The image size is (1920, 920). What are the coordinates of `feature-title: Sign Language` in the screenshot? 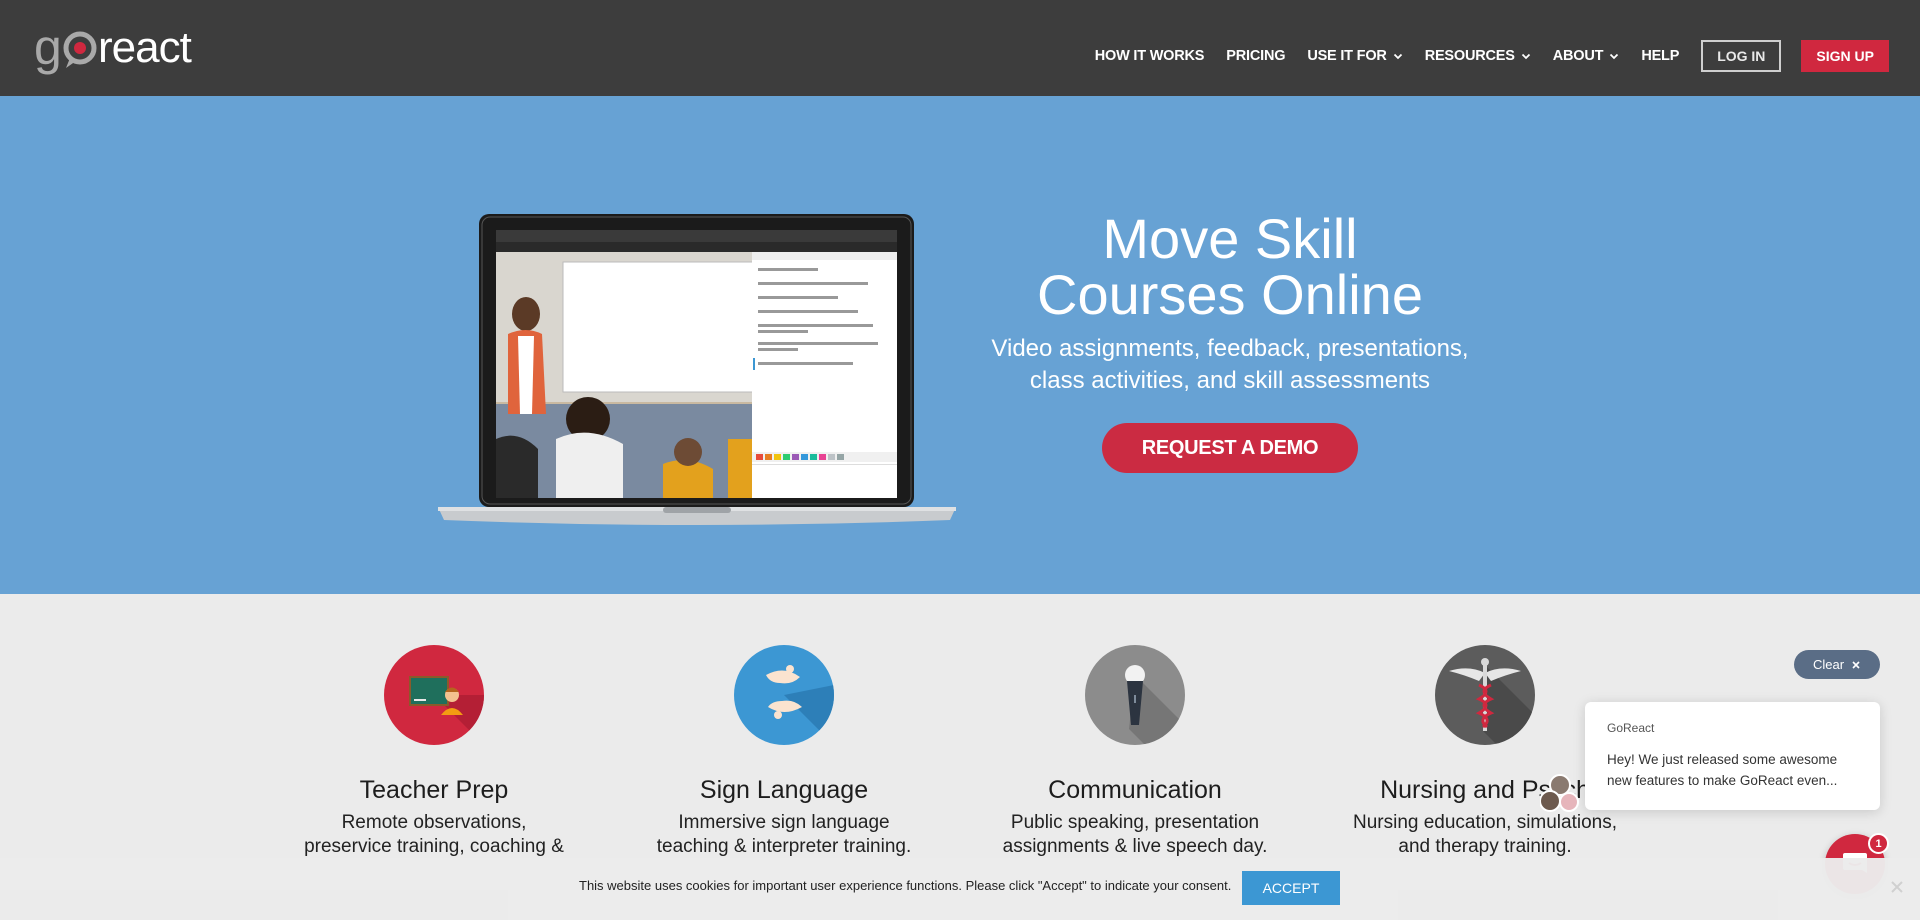 It's located at (784, 790).